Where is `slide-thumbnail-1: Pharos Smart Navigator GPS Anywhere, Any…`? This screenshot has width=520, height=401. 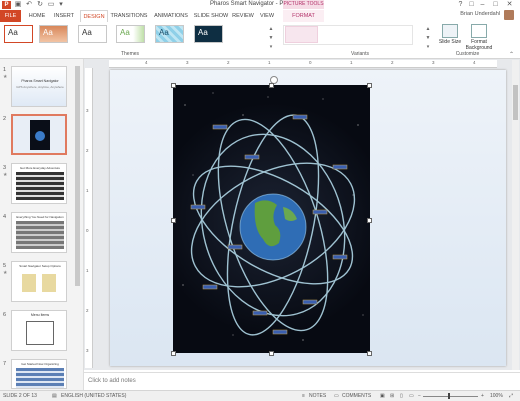 slide-thumbnail-1: Pharos Smart Navigator GPS Anywhere, Any… is located at coordinates (39, 86).